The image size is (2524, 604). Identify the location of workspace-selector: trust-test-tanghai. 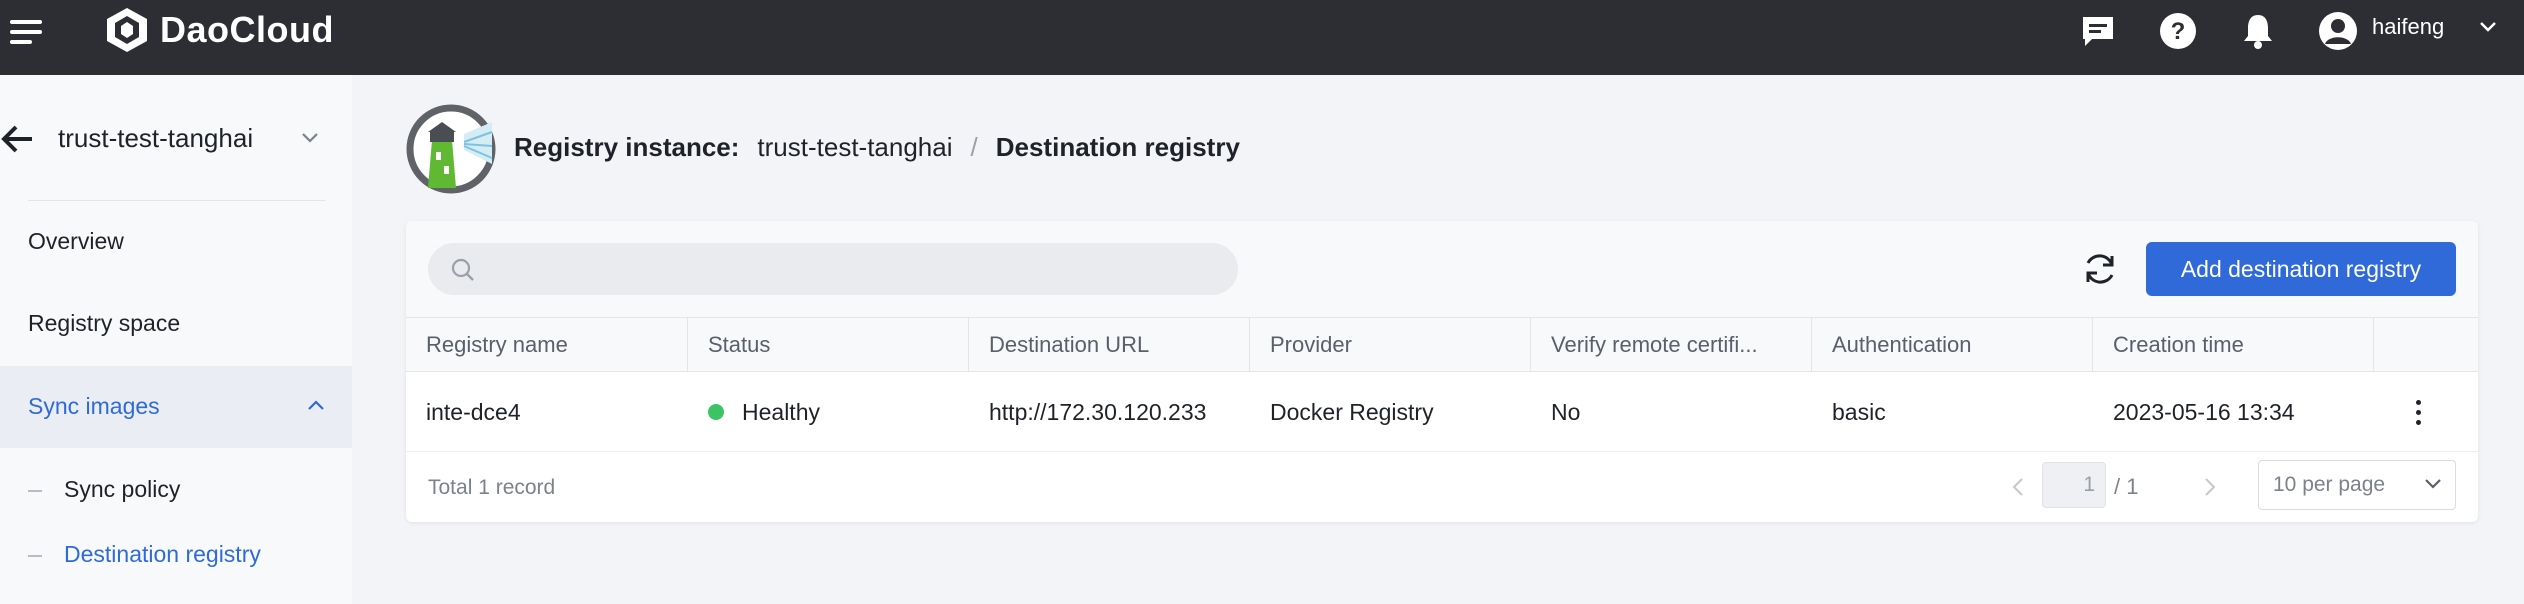
(155, 138).